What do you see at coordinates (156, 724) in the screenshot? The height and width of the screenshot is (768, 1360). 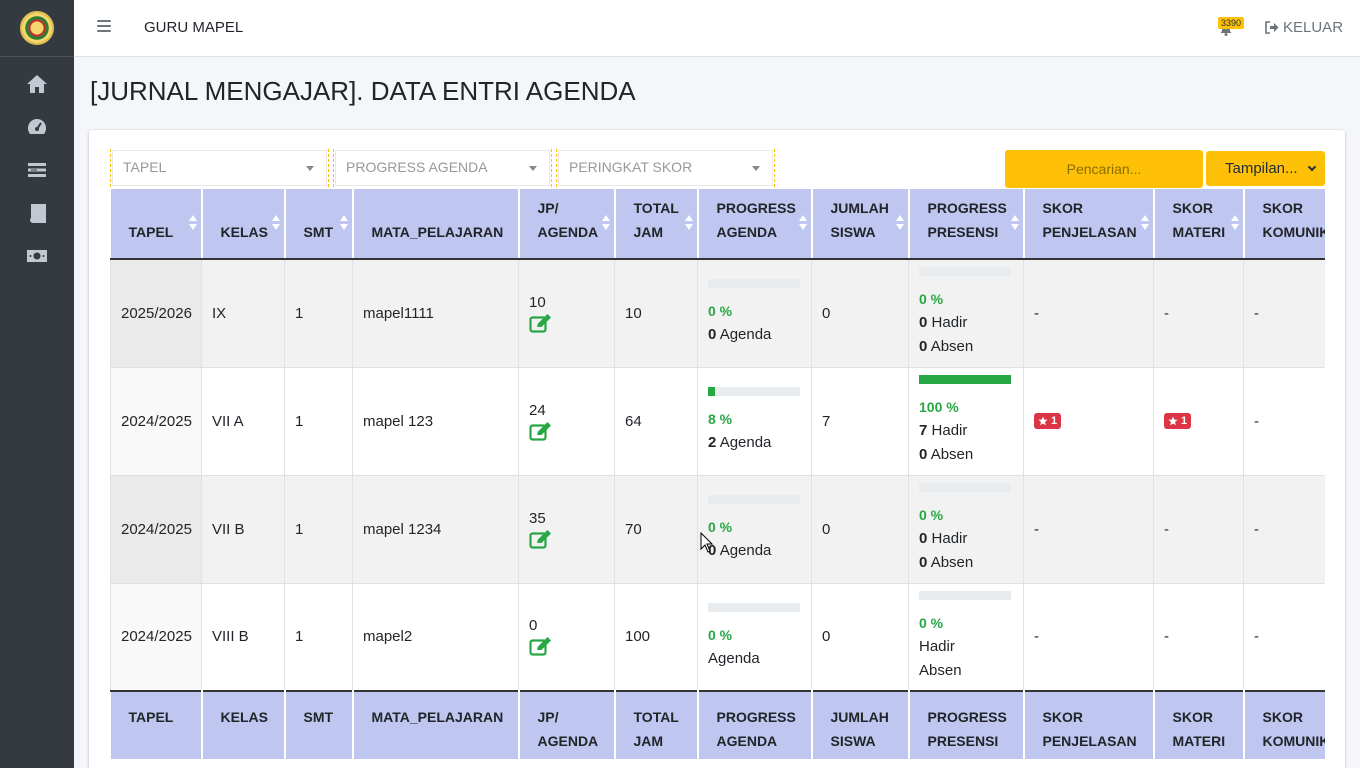 I see `tf-tapel: TAPEL` at bounding box center [156, 724].